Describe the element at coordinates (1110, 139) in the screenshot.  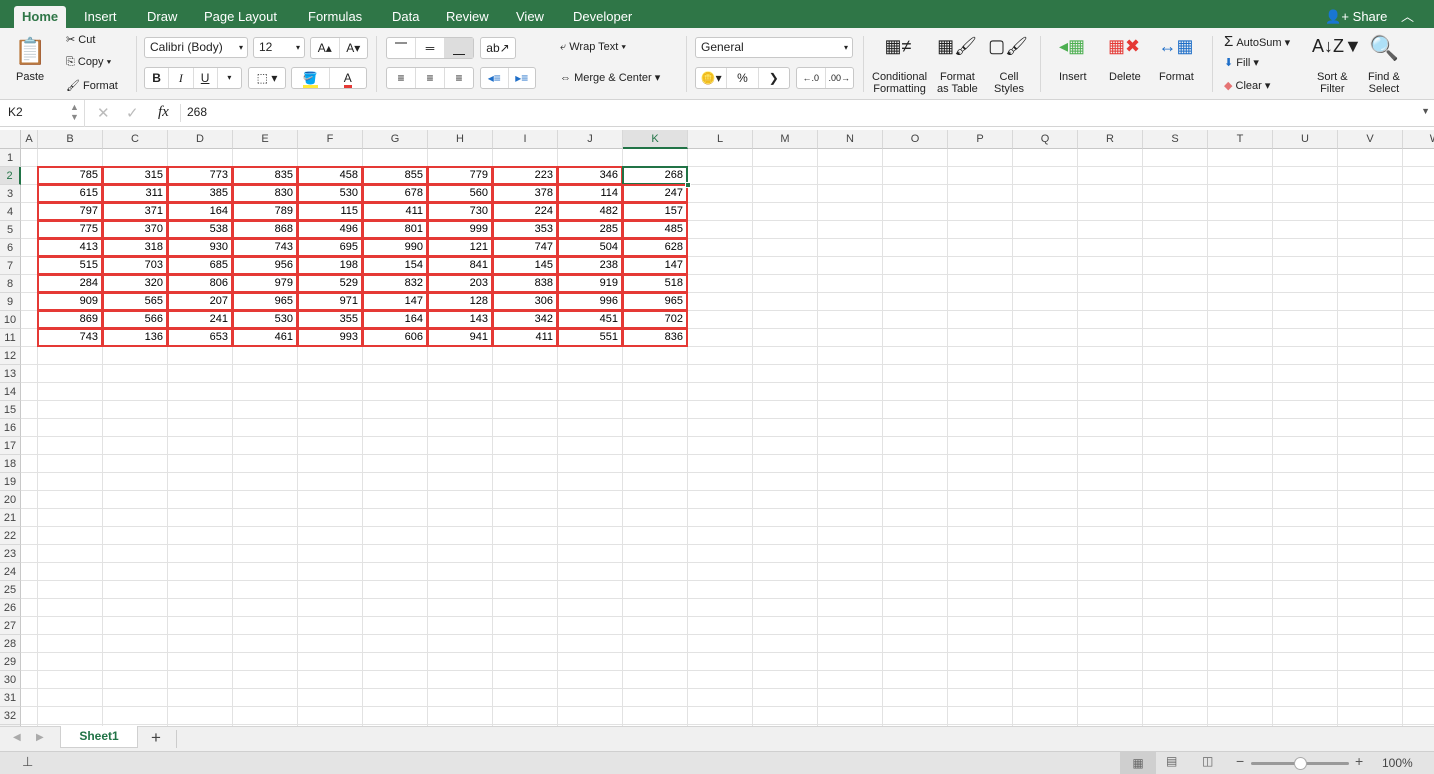
I see `column-header-R: R` at that location.